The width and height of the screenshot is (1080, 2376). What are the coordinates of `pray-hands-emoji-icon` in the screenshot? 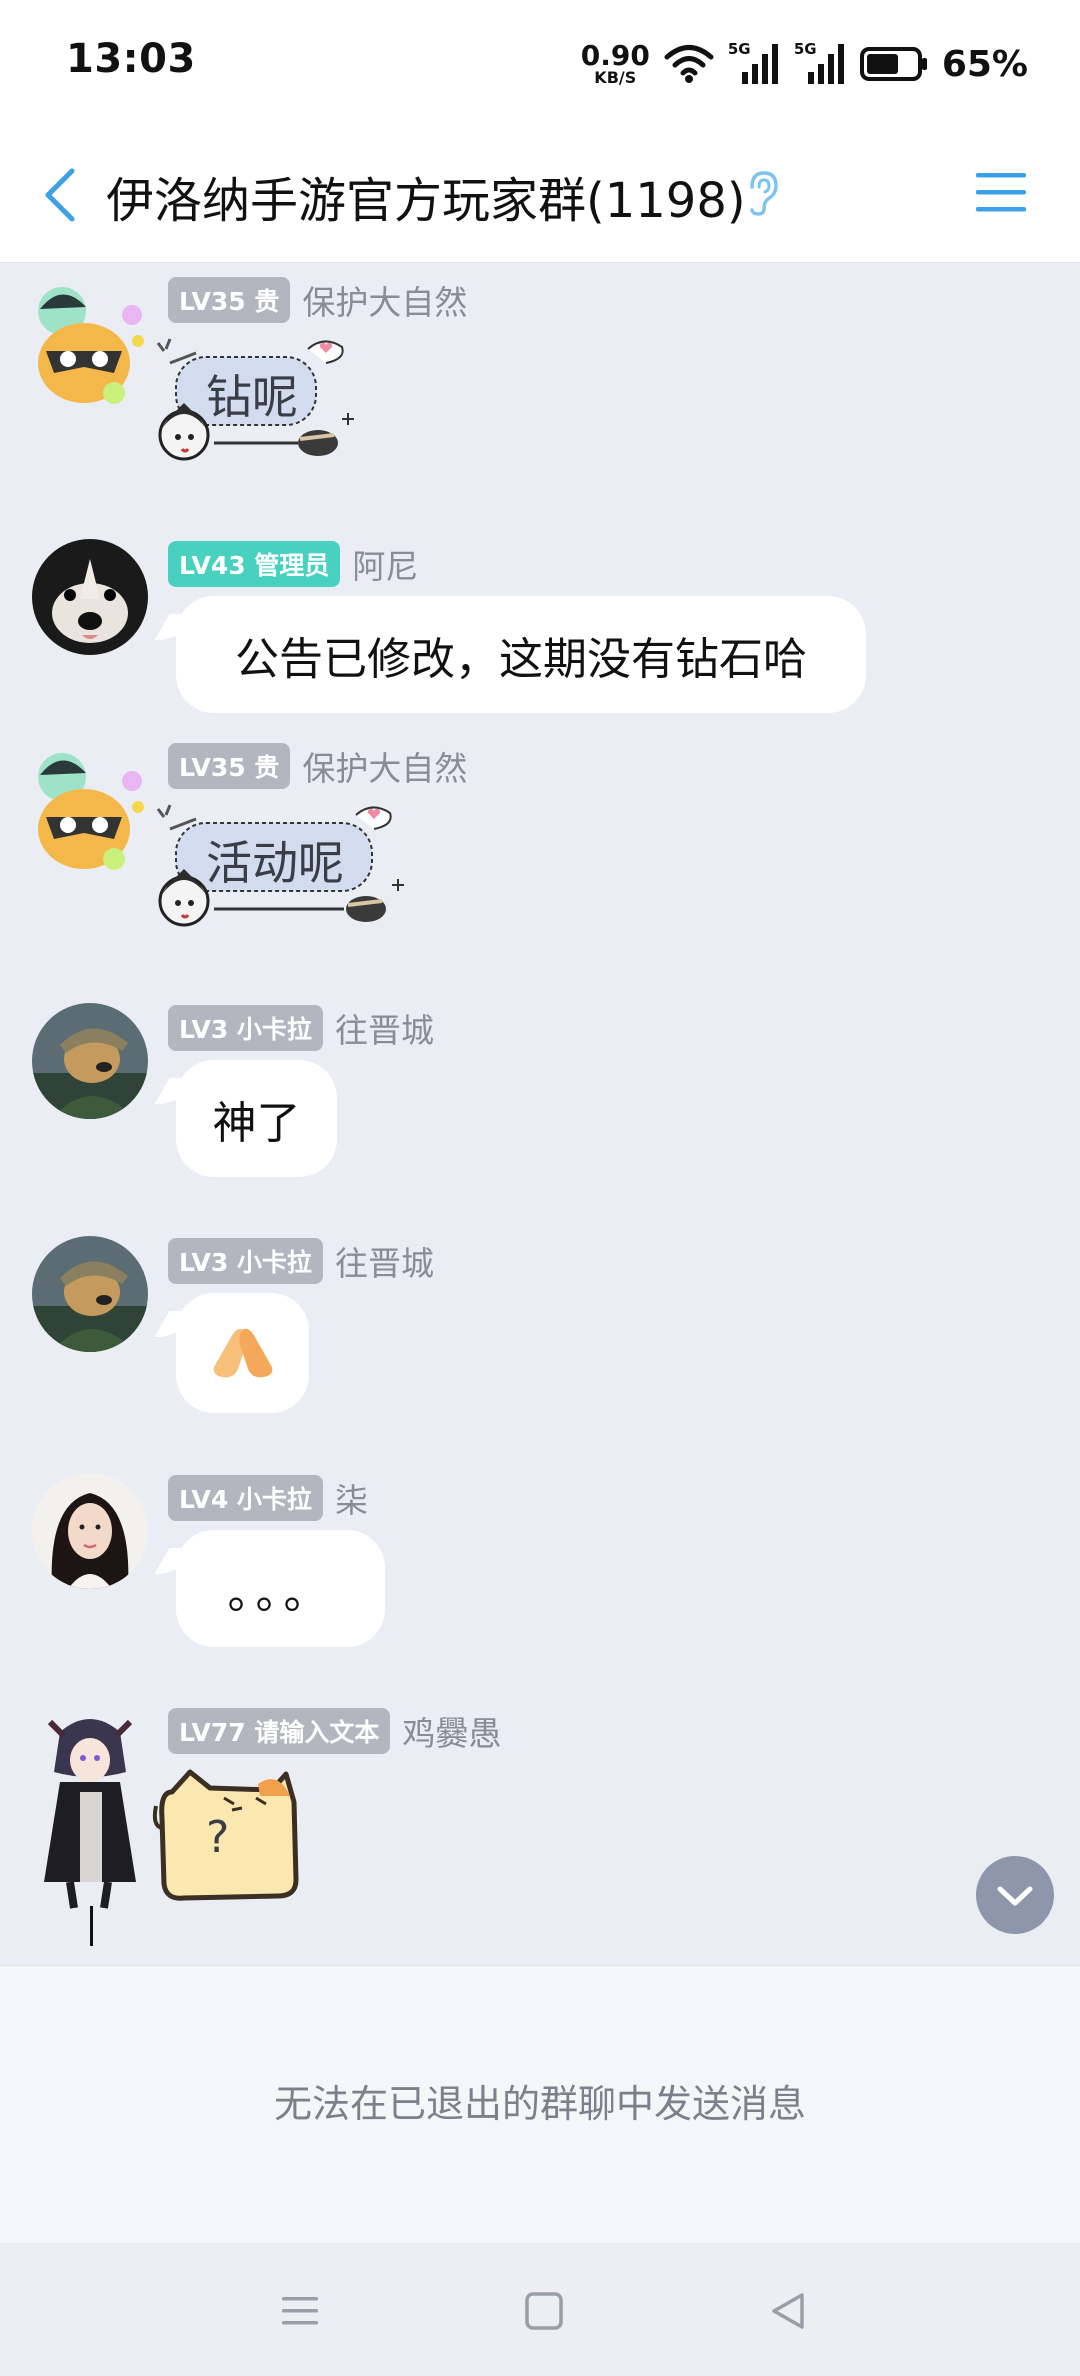 It's located at (242, 1353).